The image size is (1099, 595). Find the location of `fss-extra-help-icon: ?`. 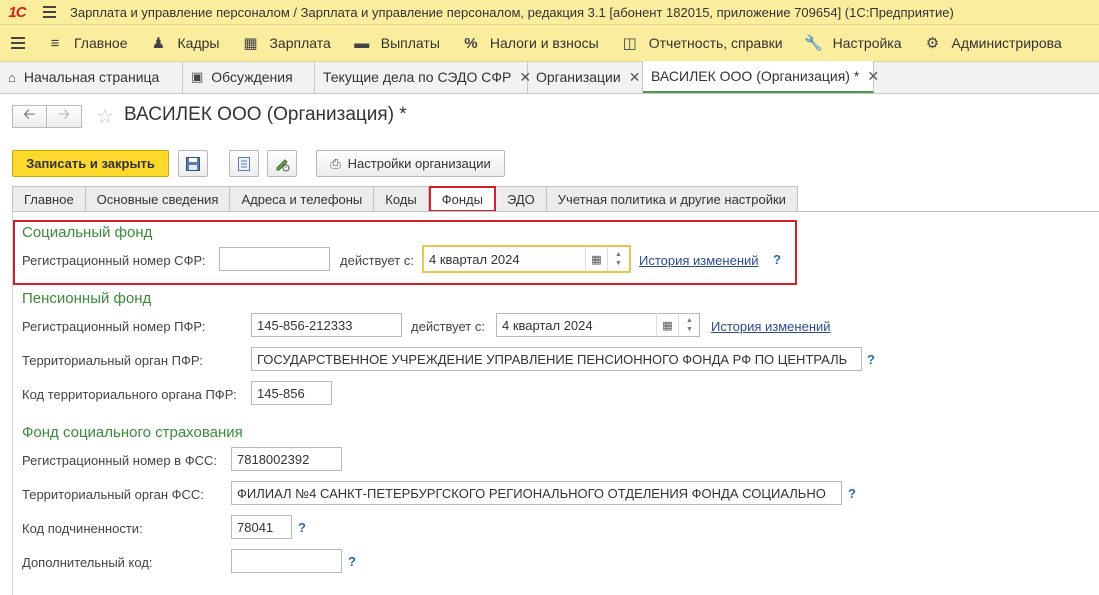

fss-extra-help-icon: ? is located at coordinates (352, 561).